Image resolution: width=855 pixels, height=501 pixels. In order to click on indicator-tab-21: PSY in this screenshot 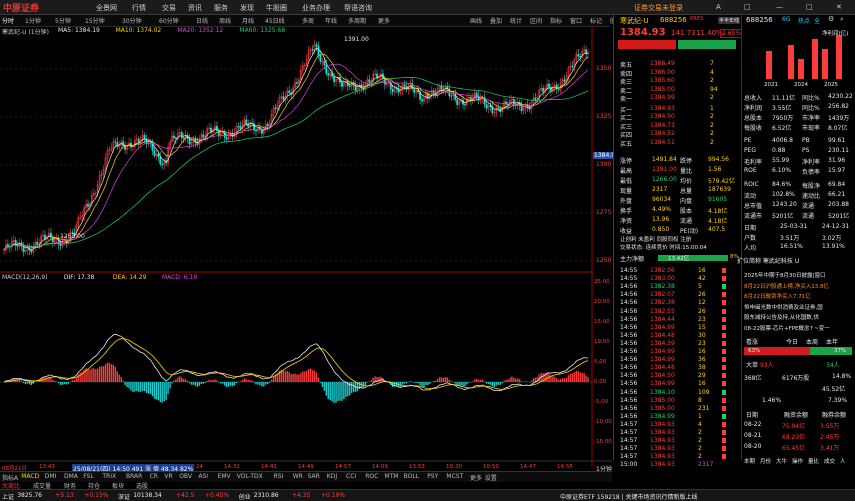, I will do `click(432, 476)`.